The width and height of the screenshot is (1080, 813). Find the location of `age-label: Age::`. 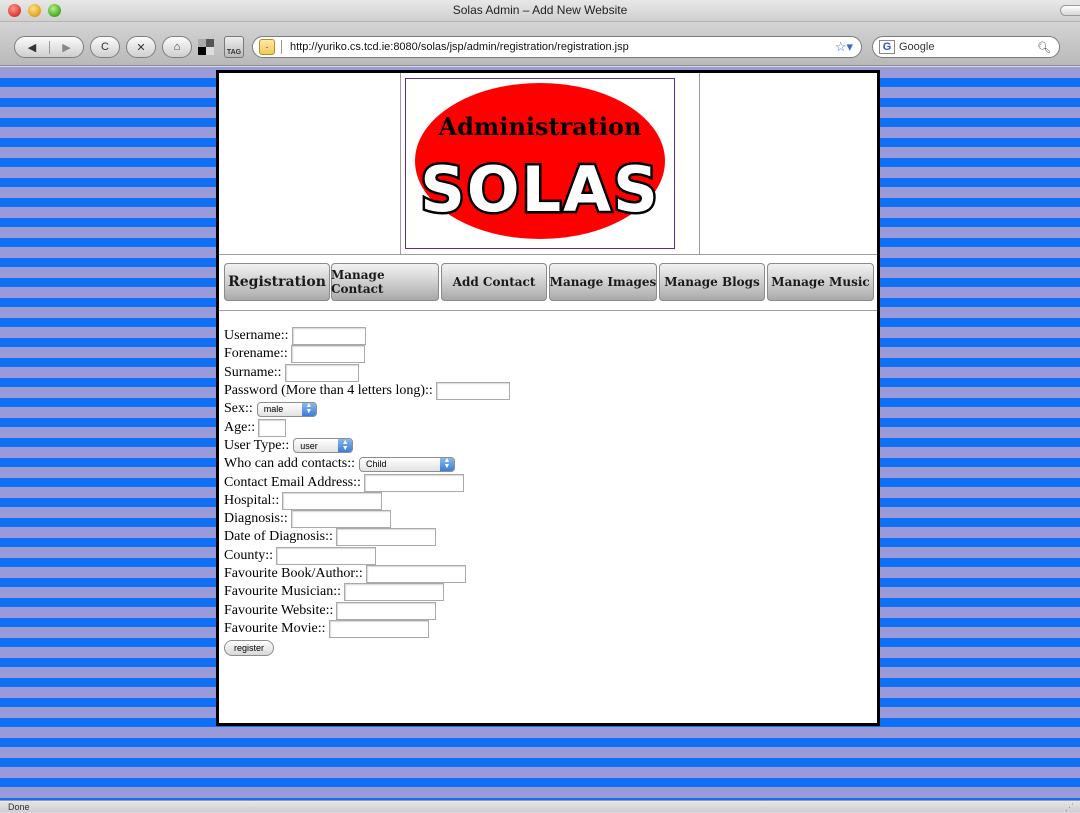

age-label: Age:: is located at coordinates (240, 427).